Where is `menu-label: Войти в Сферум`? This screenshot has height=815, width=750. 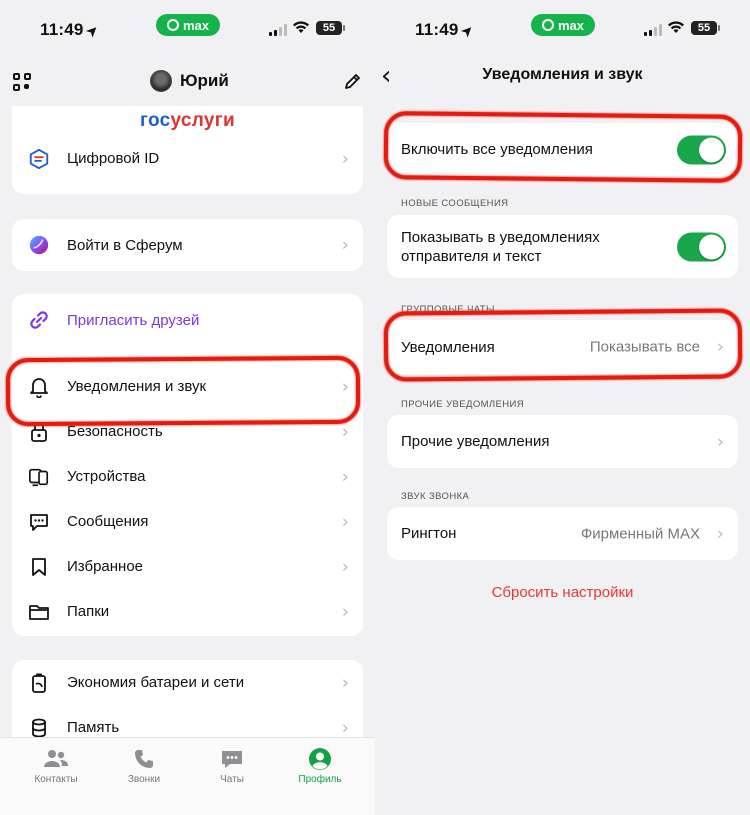 menu-label: Войти в Сферум is located at coordinates (125, 245).